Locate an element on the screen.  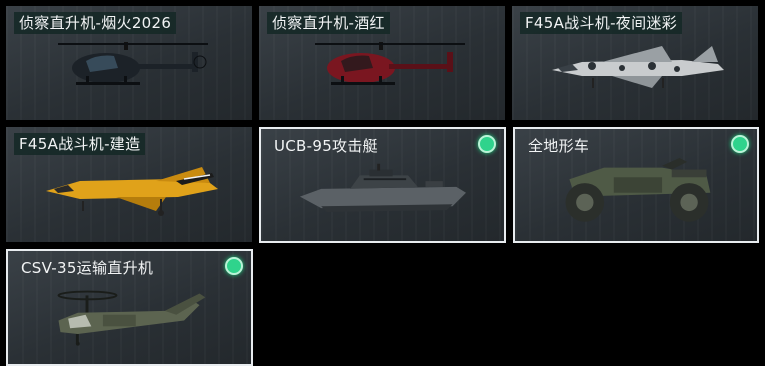
vehicle-card-atv: 全地形车 is located at coordinates (636, 185).